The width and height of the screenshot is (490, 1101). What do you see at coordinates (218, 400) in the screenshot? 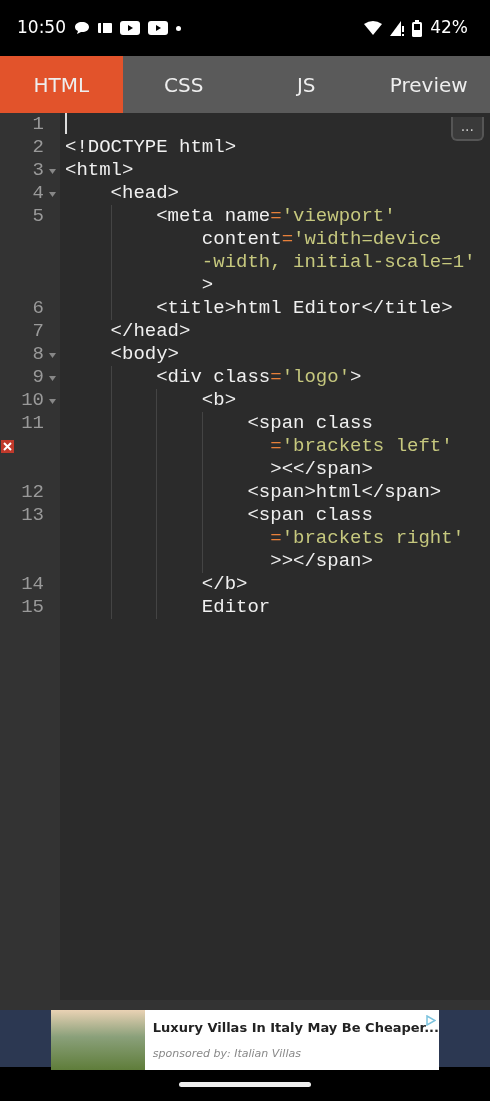
I see `code-line: <b>` at bounding box center [218, 400].